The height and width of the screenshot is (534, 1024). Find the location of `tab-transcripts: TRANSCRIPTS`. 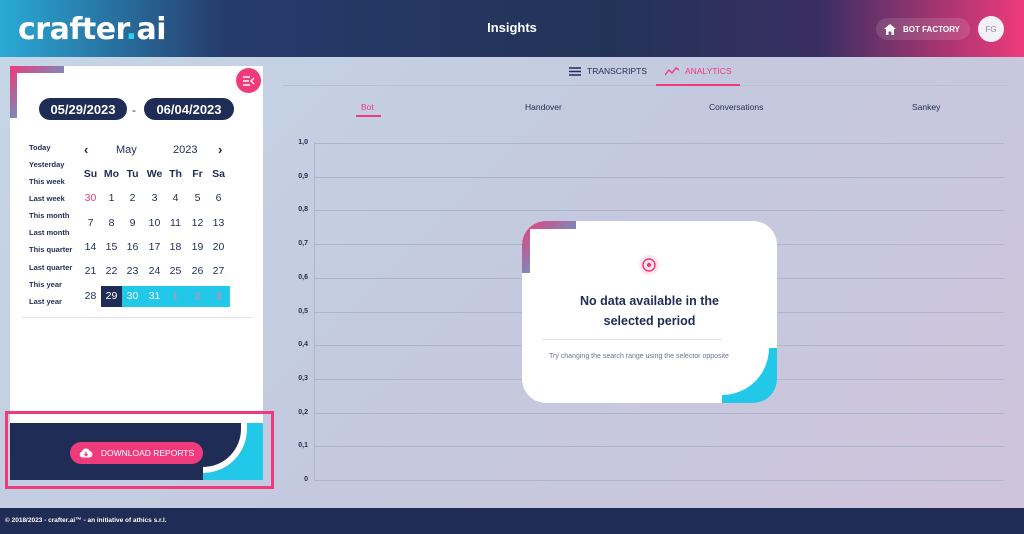

tab-transcripts: TRANSCRIPTS is located at coordinates (608, 71).